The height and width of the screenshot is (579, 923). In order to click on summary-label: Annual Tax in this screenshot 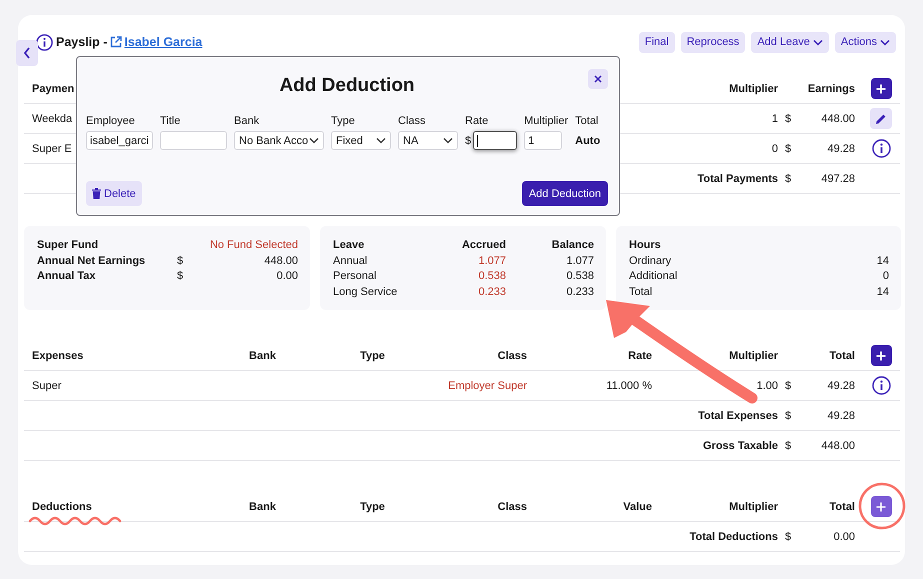, I will do `click(66, 276)`.